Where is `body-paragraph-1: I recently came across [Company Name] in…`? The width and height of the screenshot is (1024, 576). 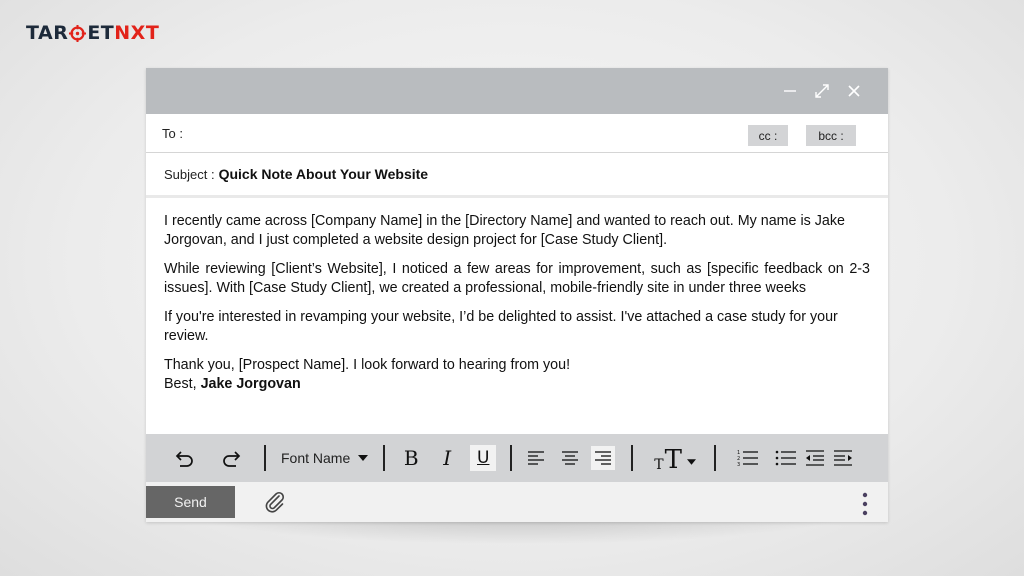
body-paragraph-1: I recently came across [Company Name] in… is located at coordinates (504, 230).